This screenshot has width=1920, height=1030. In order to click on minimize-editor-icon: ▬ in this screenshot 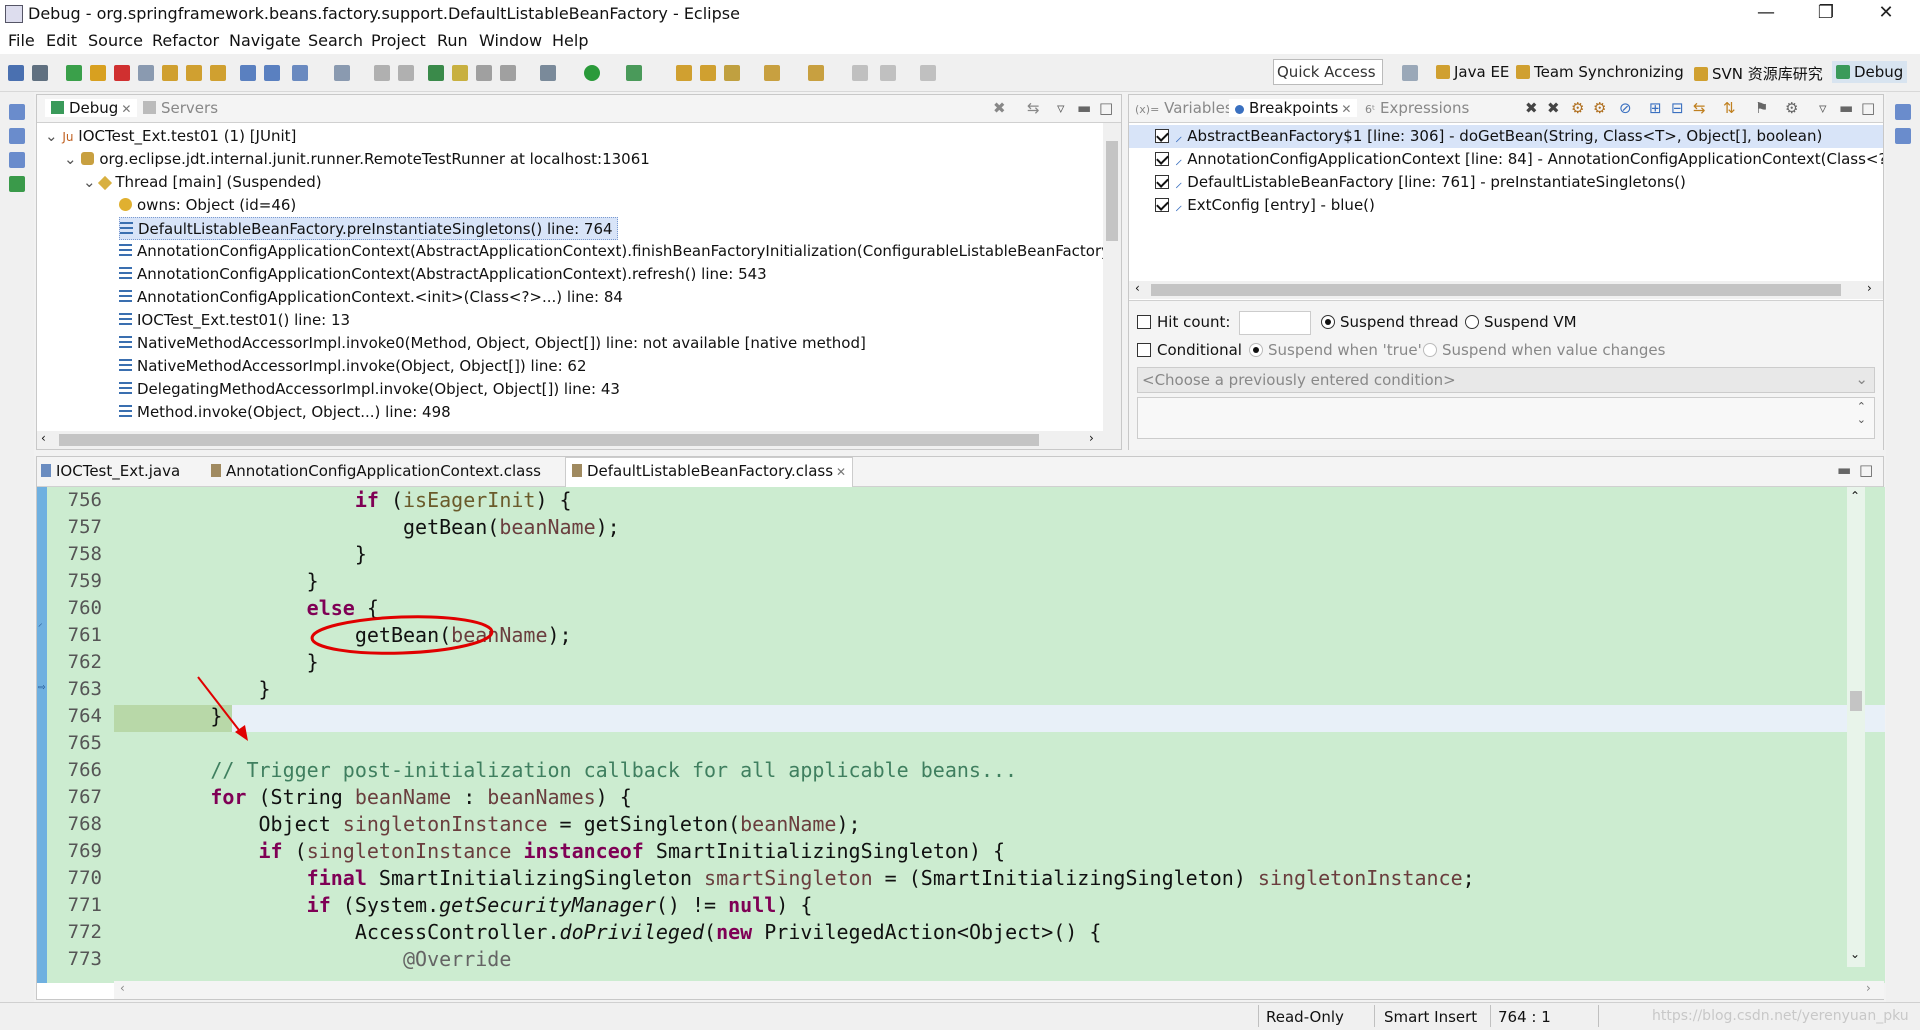, I will do `click(1844, 470)`.